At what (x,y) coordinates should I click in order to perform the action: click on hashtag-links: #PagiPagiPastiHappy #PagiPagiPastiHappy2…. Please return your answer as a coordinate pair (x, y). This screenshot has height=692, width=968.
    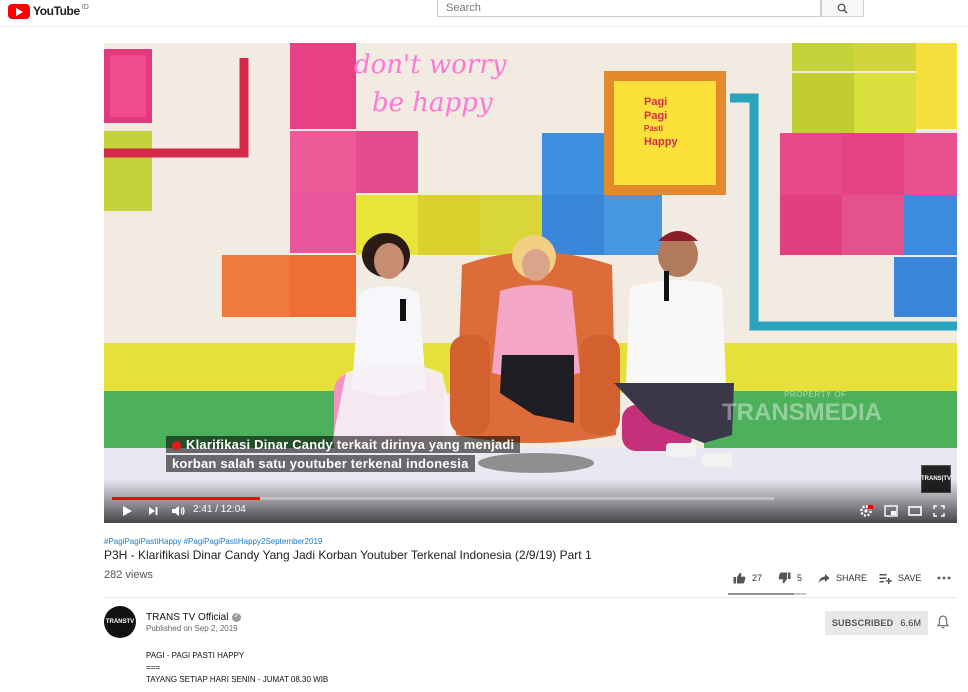
    Looking at the image, I should click on (213, 541).